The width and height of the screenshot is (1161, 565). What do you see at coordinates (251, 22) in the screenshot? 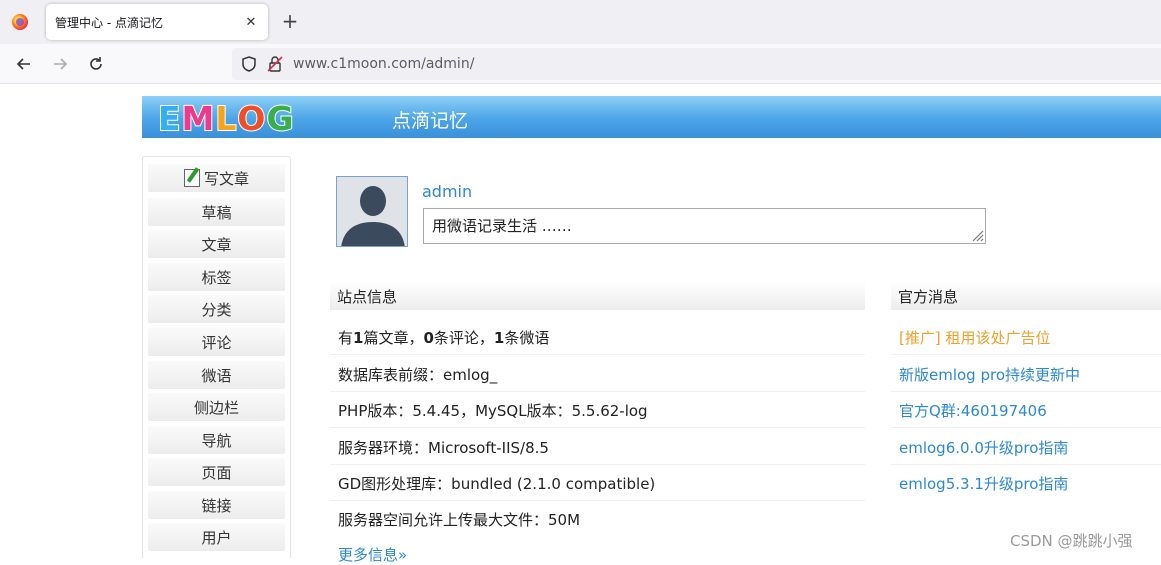
I see `close-tab-icon: ✕` at bounding box center [251, 22].